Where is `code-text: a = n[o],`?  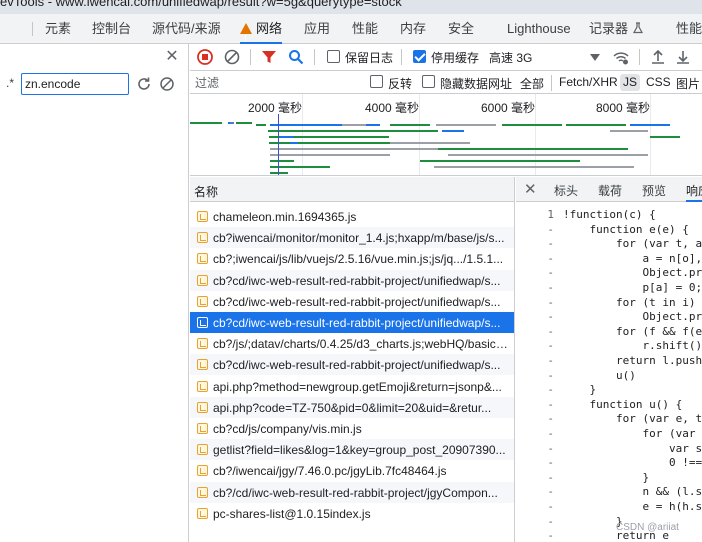 code-text: a = n[o], is located at coordinates (632, 258).